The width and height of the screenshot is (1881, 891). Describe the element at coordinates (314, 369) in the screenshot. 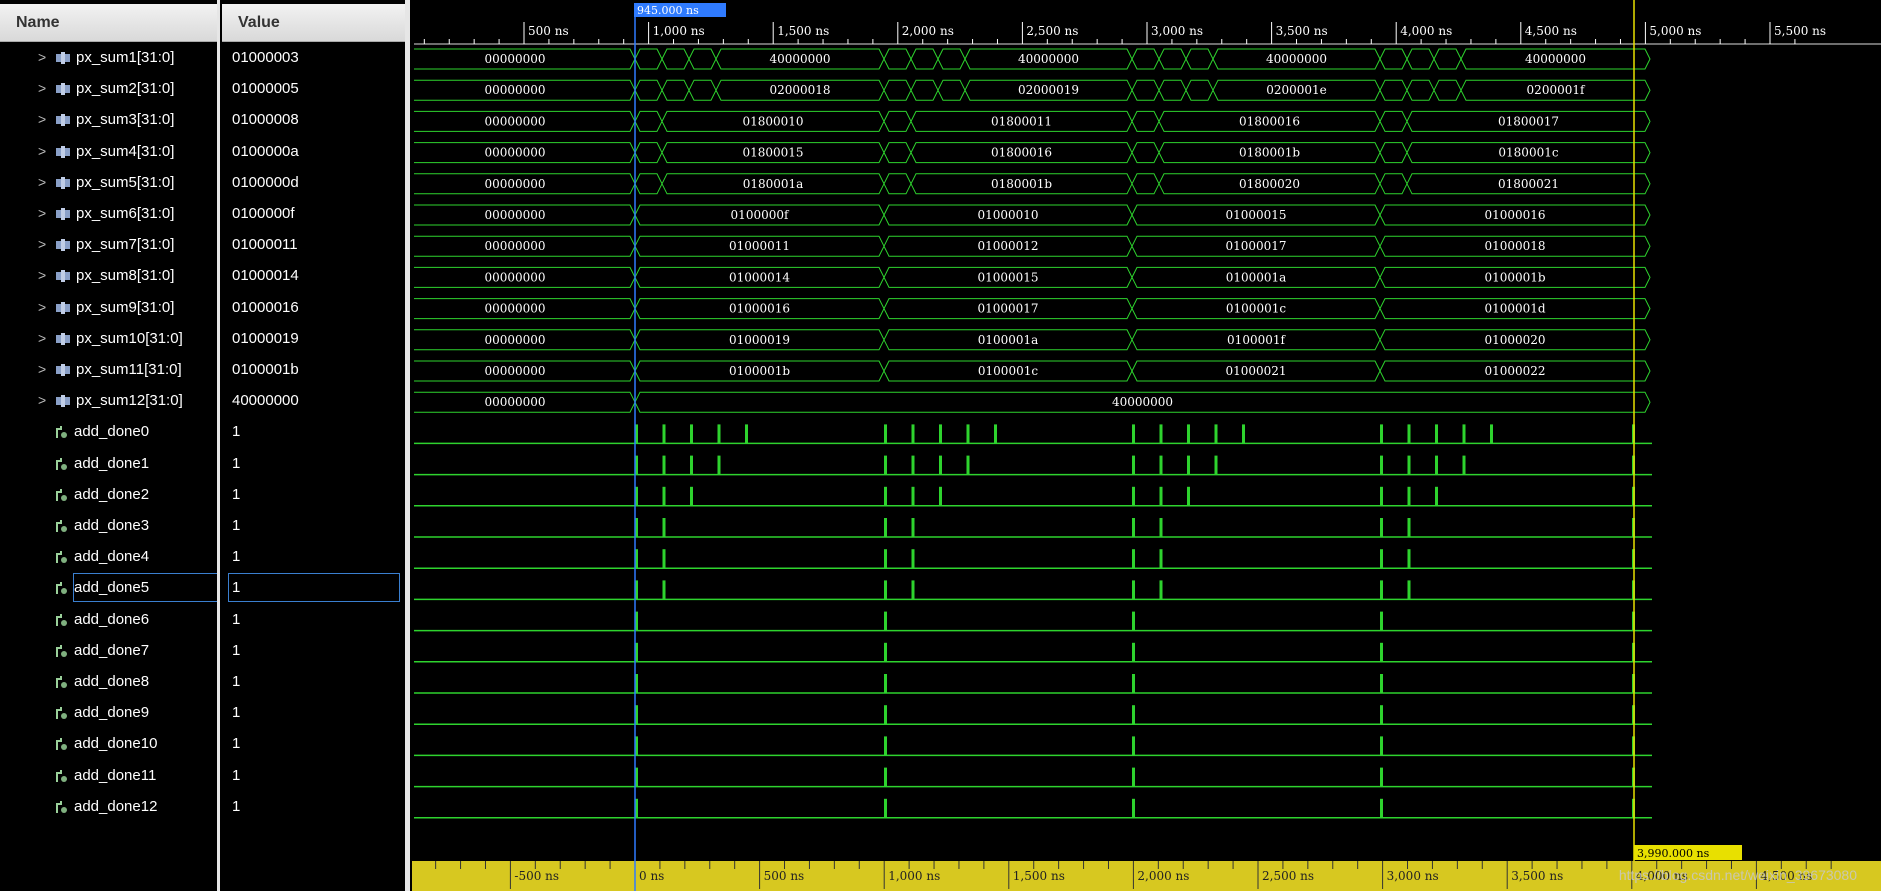

I see `signal-value: 0100001b` at that location.